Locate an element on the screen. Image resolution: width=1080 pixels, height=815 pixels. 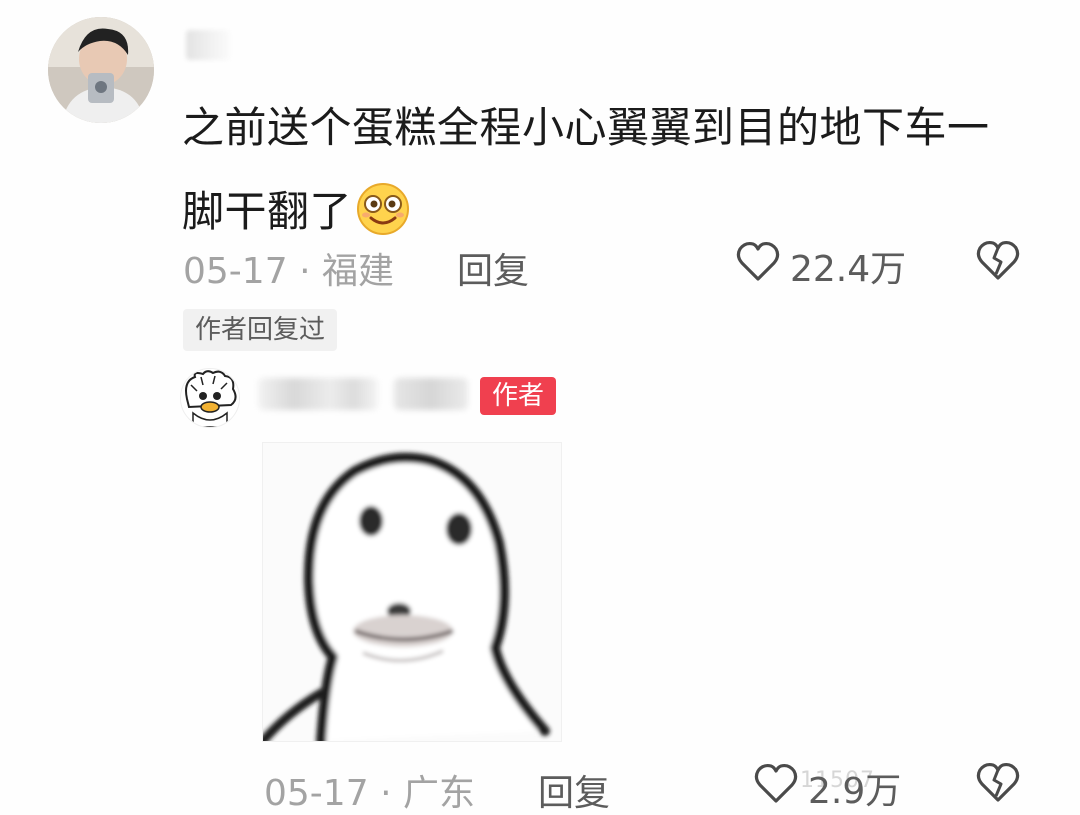
comment-date: 05-17 is located at coordinates (235, 271).